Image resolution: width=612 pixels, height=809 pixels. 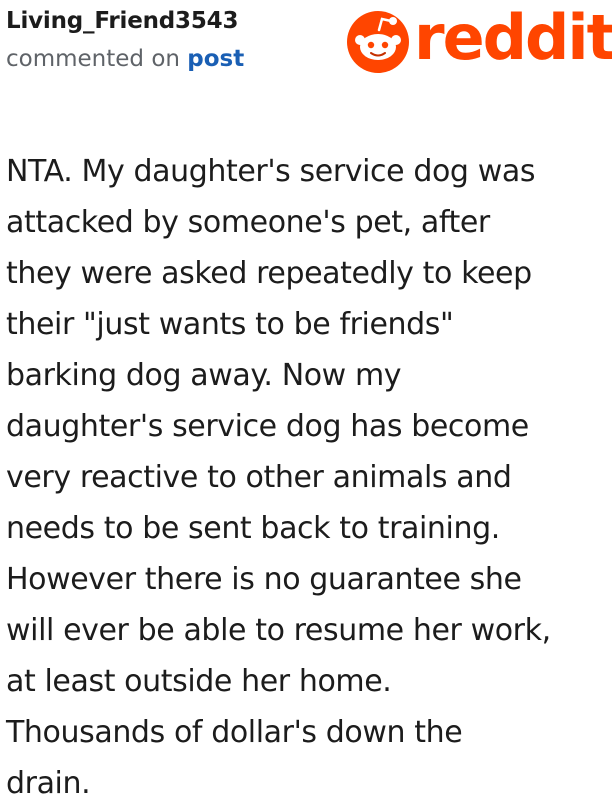 What do you see at coordinates (122, 21) in the screenshot?
I see `username: Living_Friend3543` at bounding box center [122, 21].